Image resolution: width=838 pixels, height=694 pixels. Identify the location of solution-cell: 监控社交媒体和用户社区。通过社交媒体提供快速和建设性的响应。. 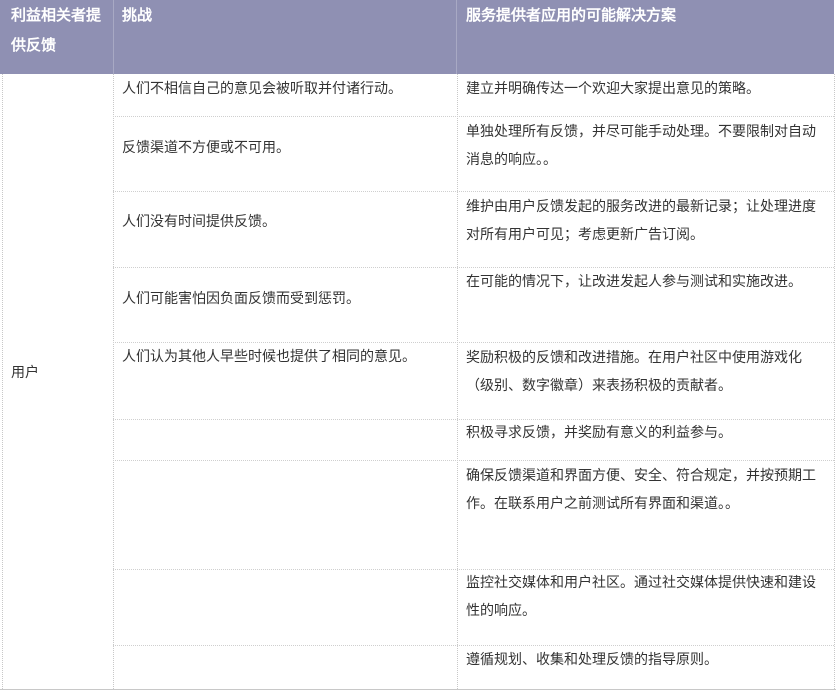
(641, 597).